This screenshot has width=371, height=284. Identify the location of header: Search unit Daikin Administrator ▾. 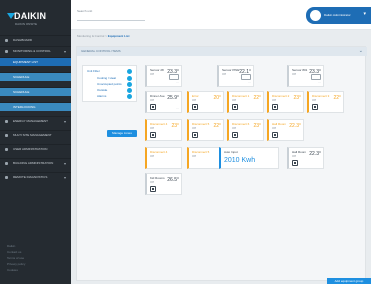
(221, 15).